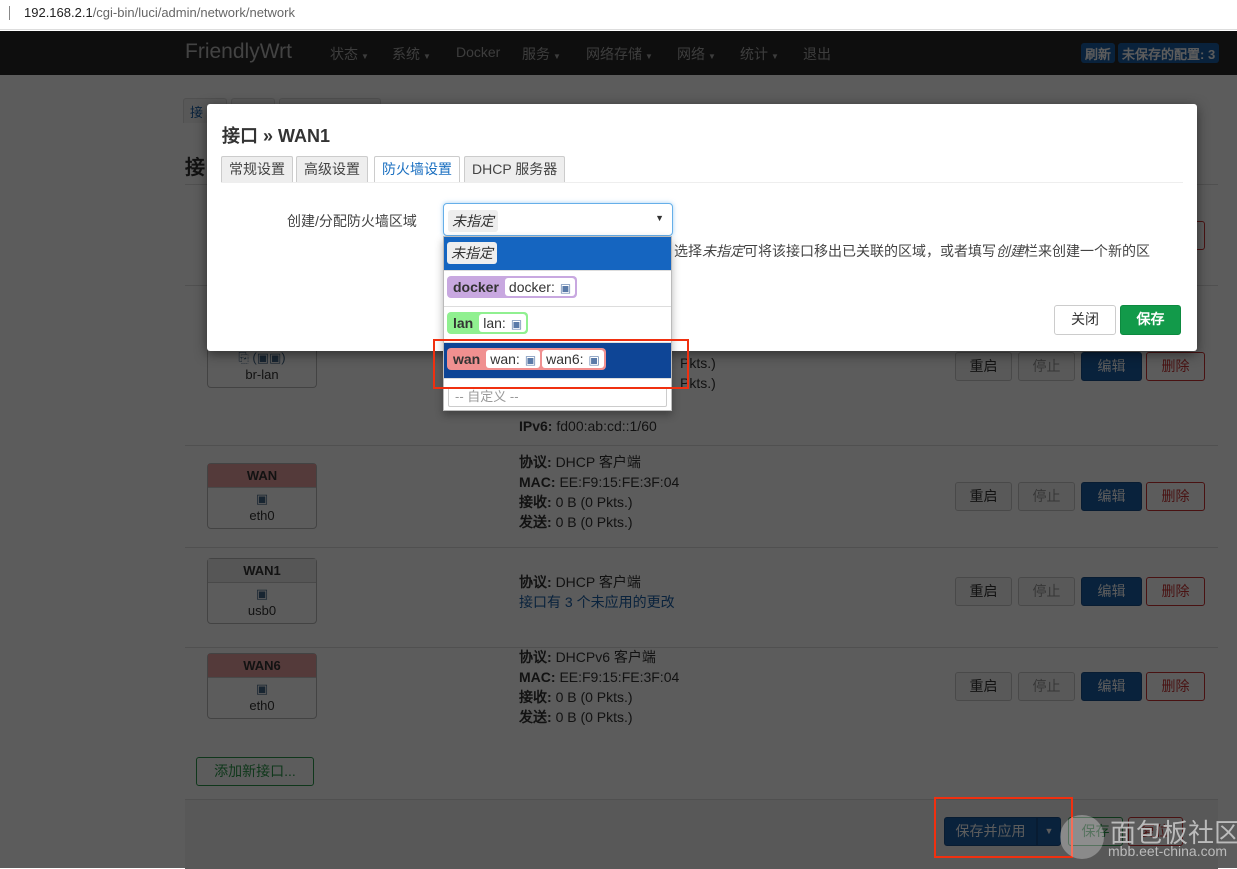  I want to click on interface-device: eth0, so click(262, 515).